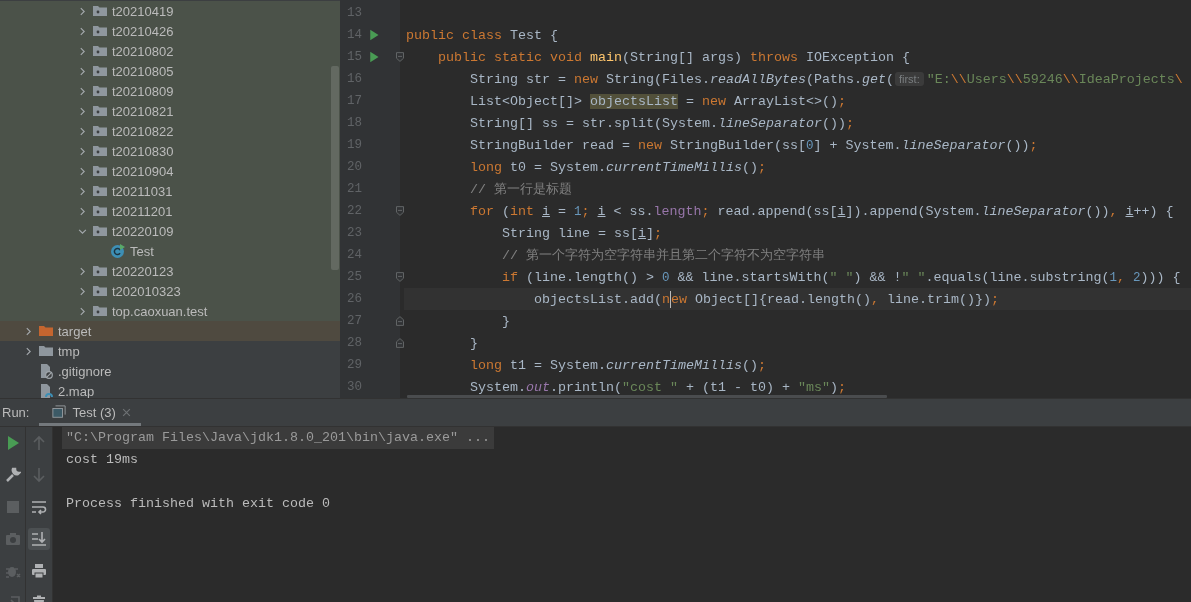 The height and width of the screenshot is (602, 1191). Describe the element at coordinates (335, 168) in the screenshot. I see `scrollbar` at that location.